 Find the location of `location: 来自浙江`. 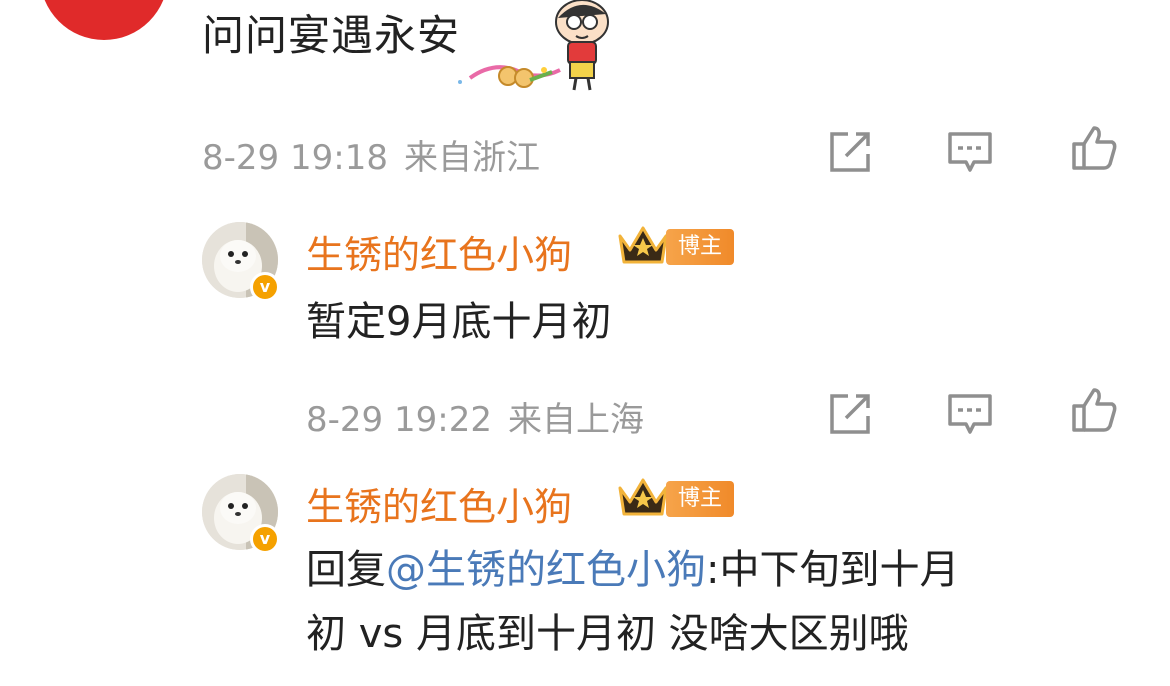

location: 来自浙江 is located at coordinates (471, 158).